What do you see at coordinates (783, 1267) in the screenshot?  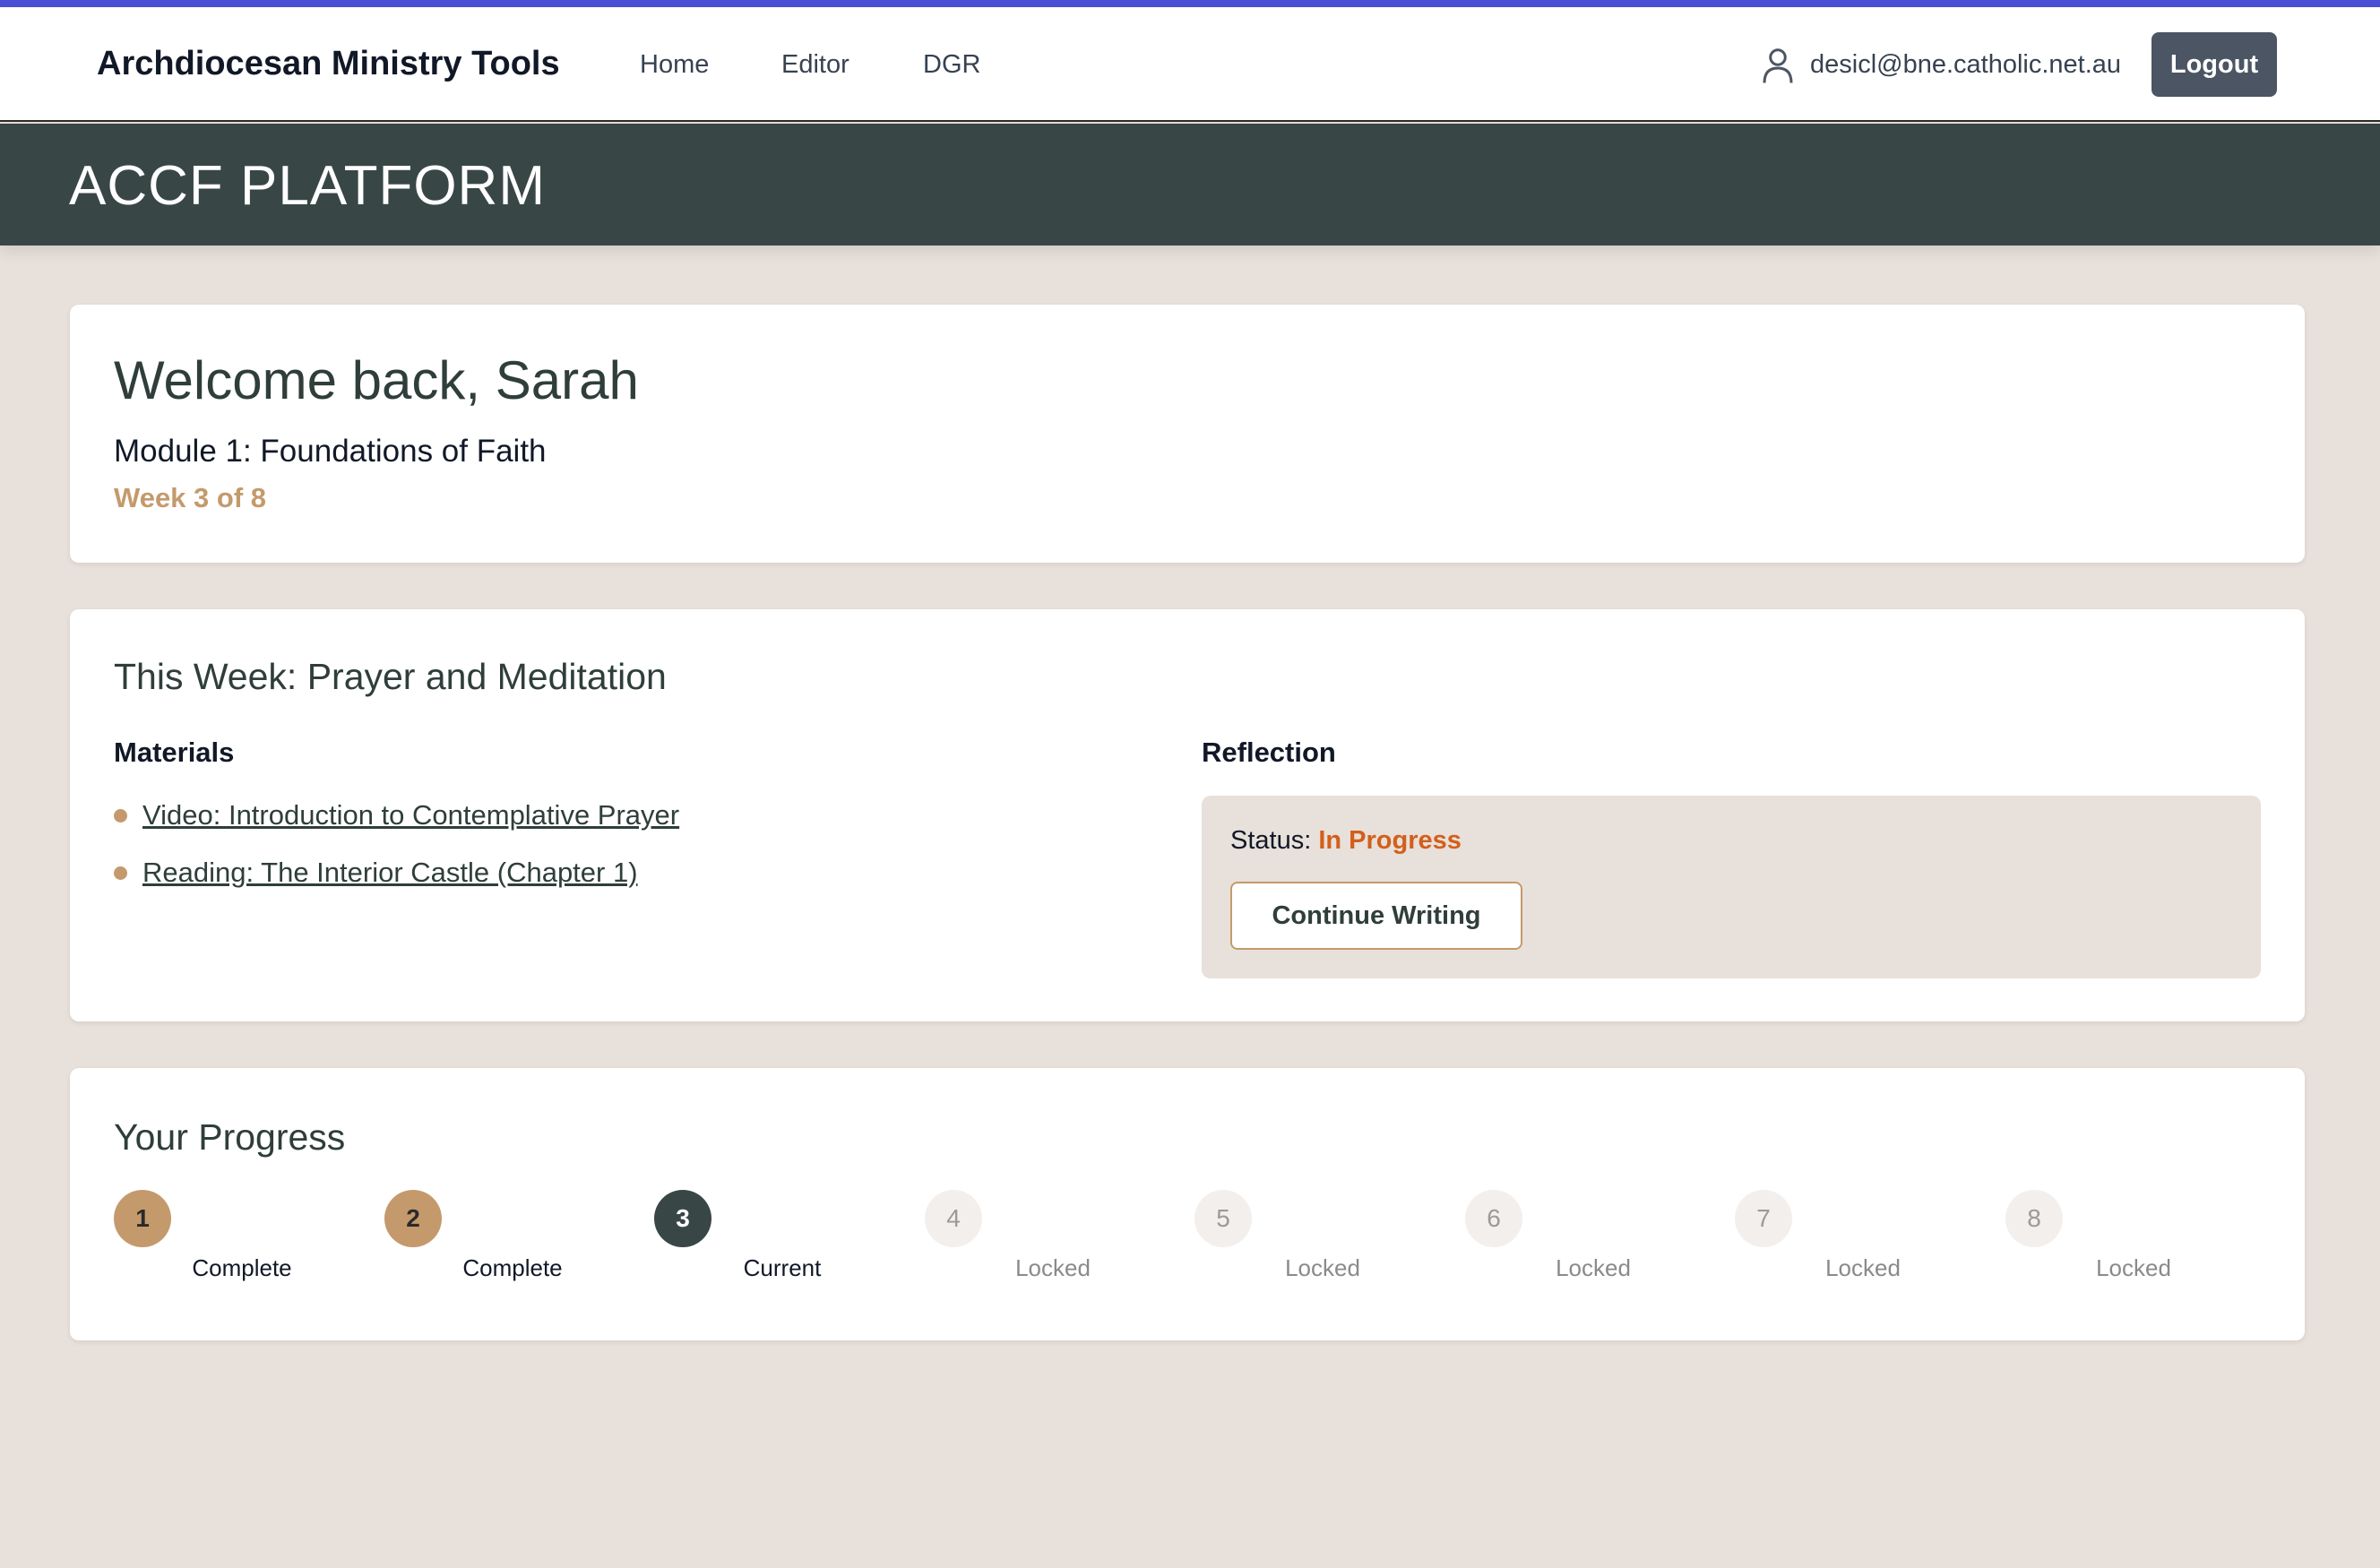 I see `step-status: Current` at bounding box center [783, 1267].